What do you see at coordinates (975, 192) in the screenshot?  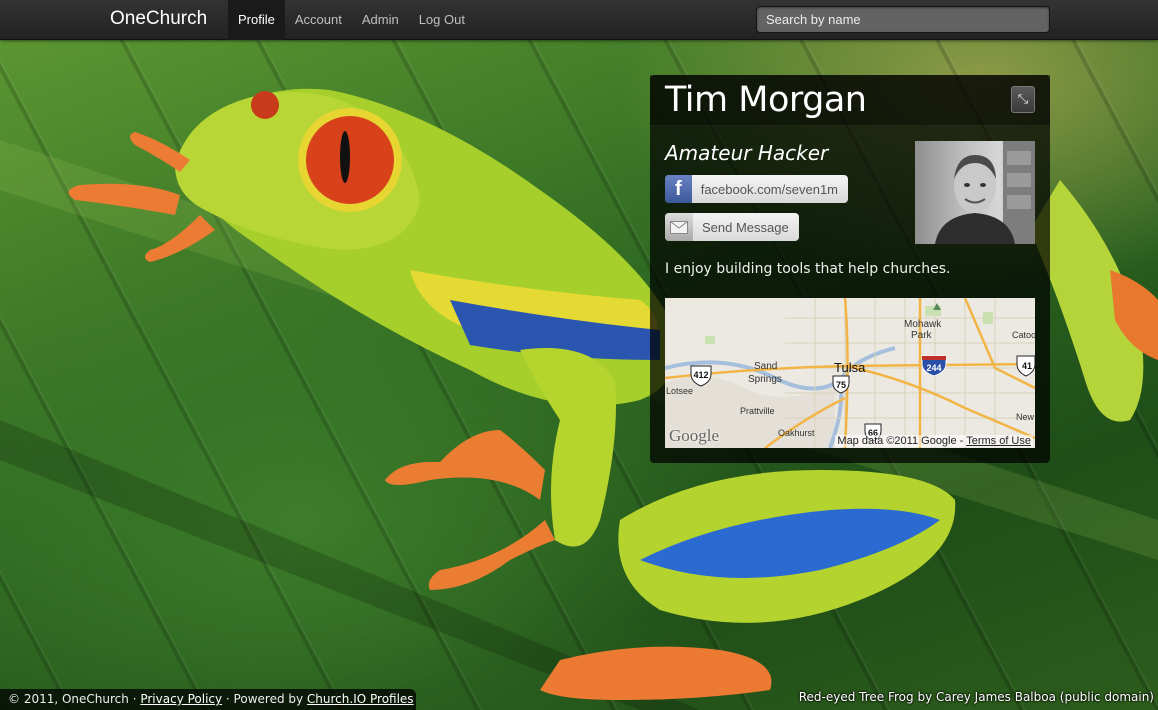 I see `avatar` at bounding box center [975, 192].